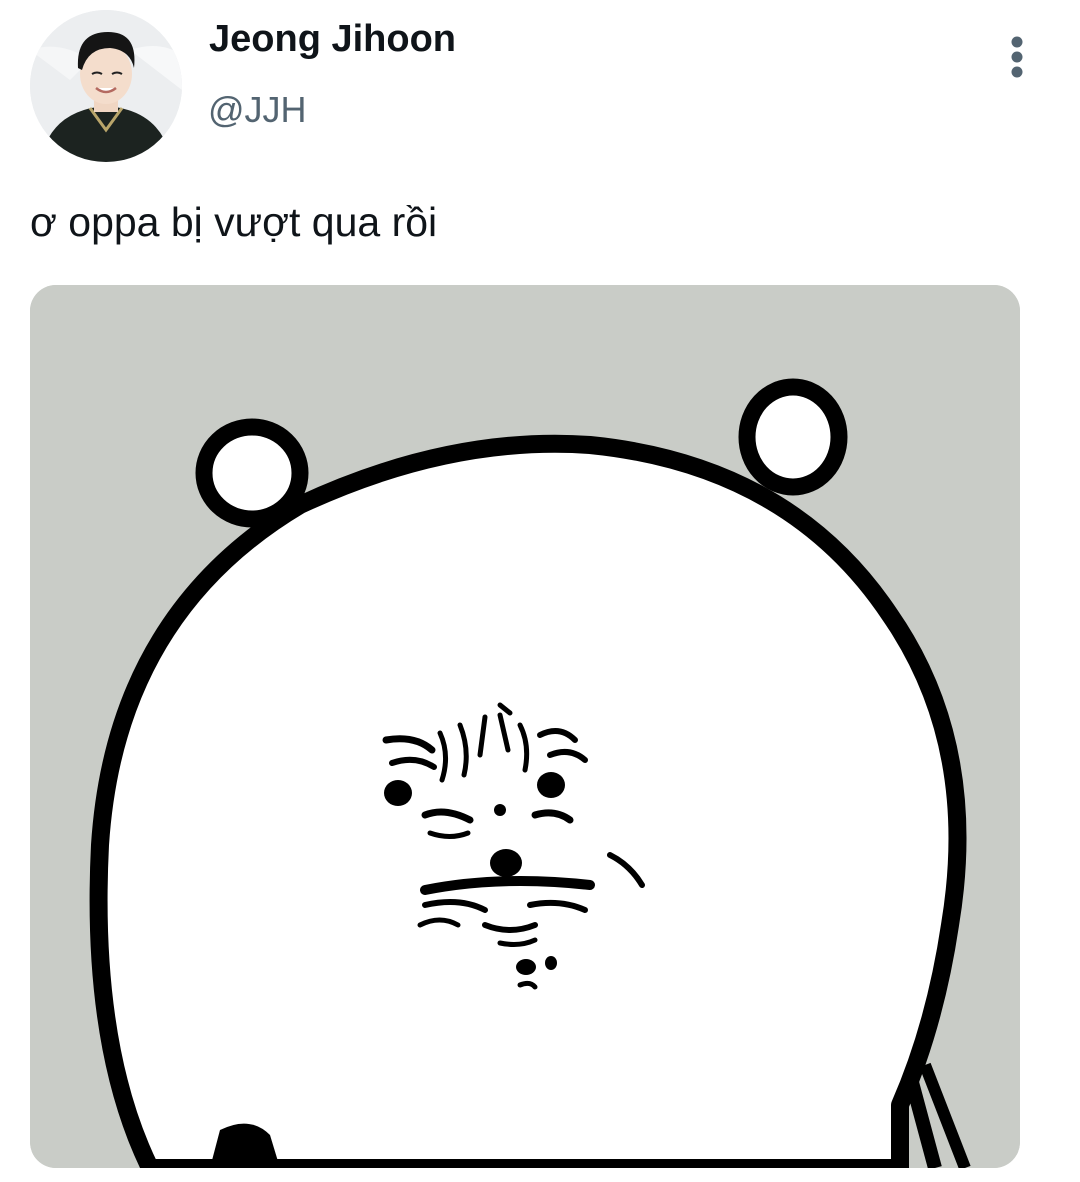  Describe the element at coordinates (234, 222) in the screenshot. I see `tweet-text: ơ oppa bị vượt qua rồi` at that location.